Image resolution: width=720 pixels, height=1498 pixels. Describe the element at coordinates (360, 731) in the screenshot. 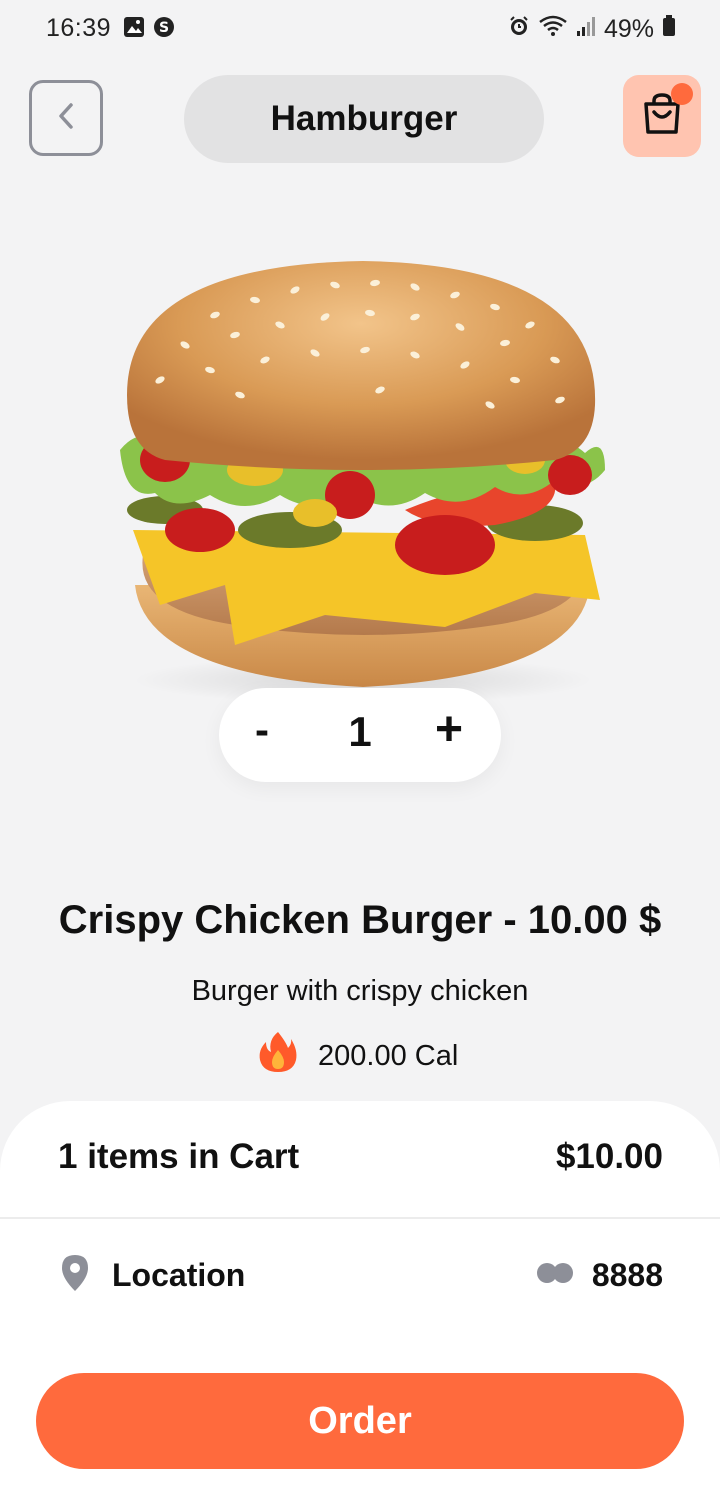

I see `quantity-value: 1` at that location.